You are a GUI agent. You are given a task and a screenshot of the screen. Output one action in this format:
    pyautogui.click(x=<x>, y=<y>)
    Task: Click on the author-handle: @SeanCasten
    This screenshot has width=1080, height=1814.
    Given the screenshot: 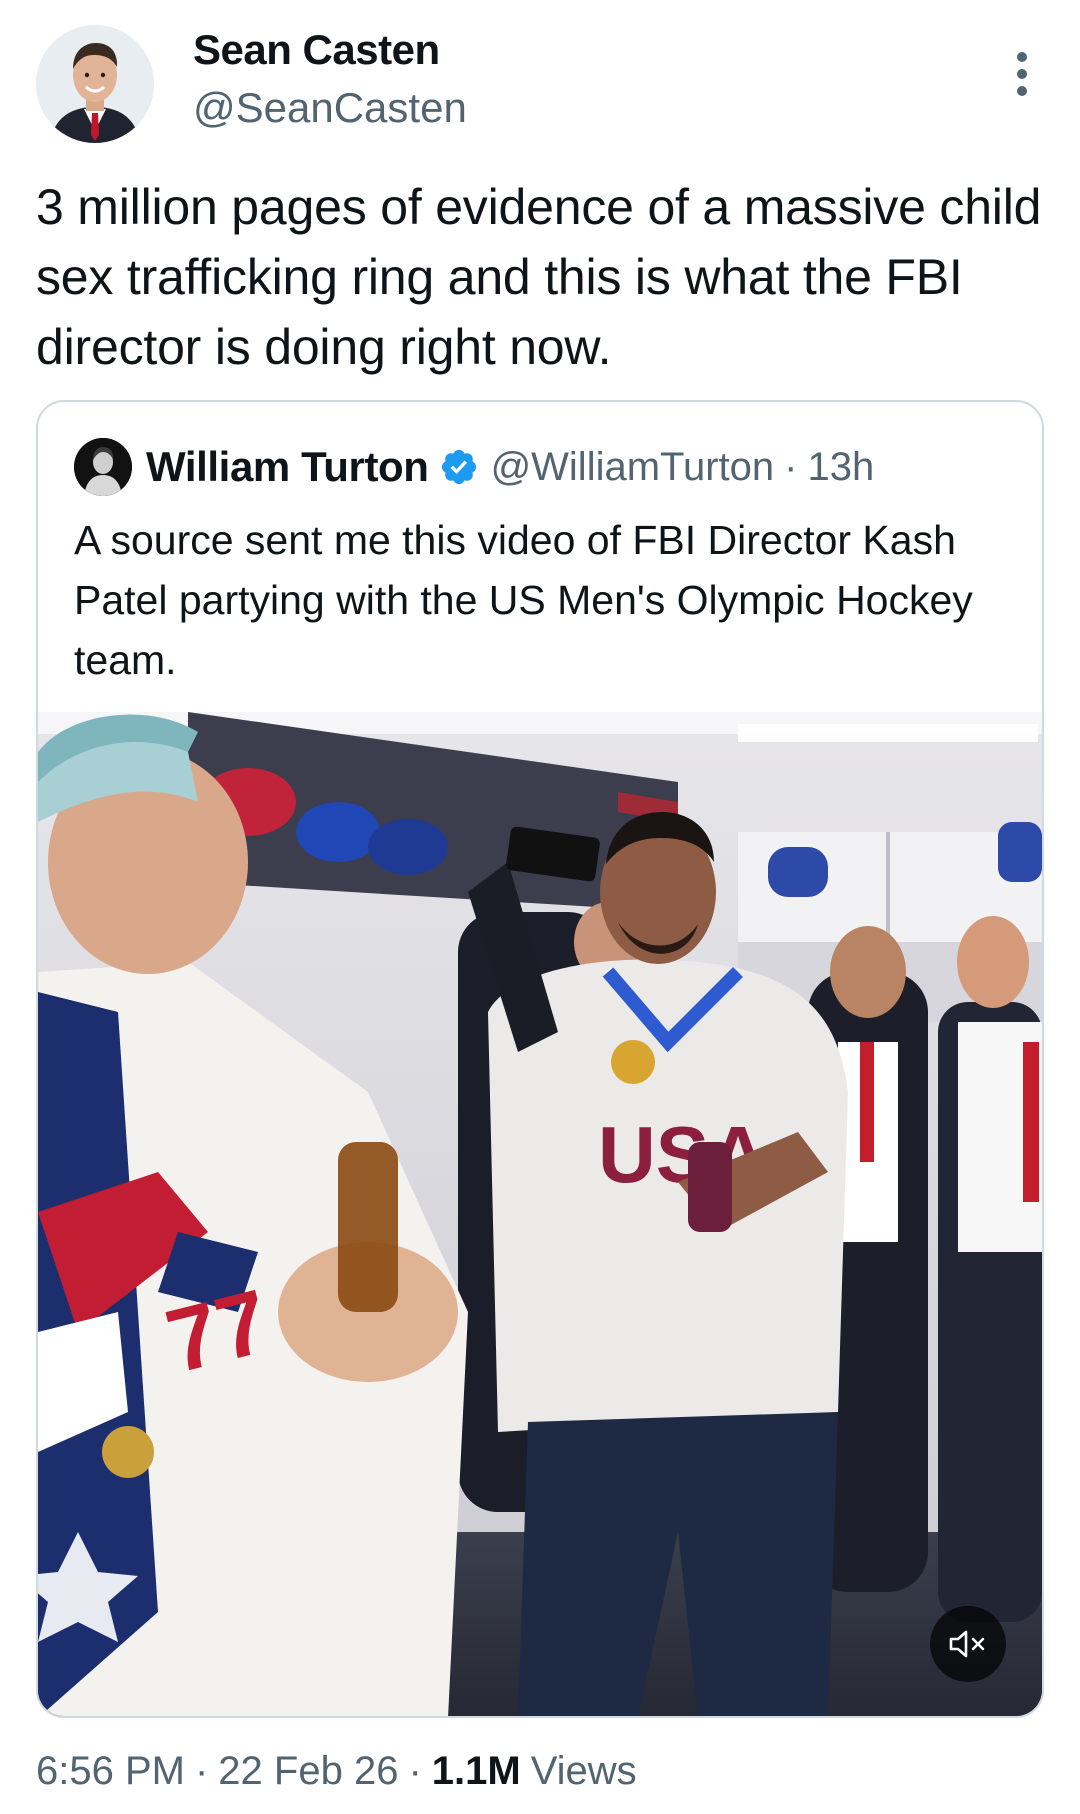 What is the action you would take?
    pyautogui.click(x=330, y=108)
    